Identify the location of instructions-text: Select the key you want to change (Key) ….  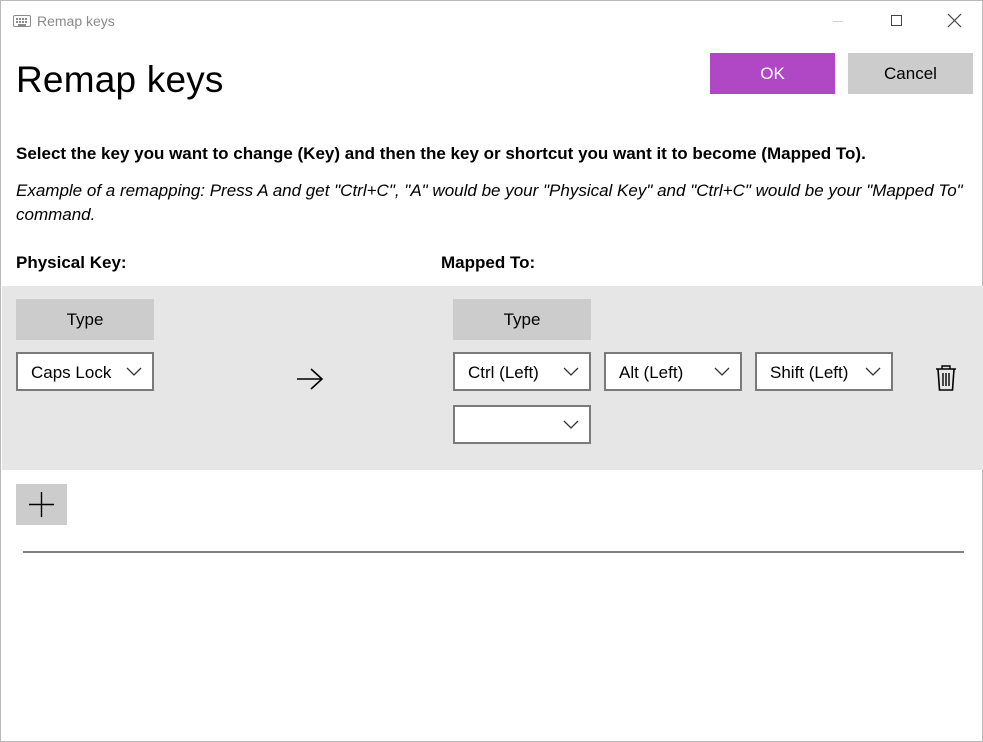
(441, 153).